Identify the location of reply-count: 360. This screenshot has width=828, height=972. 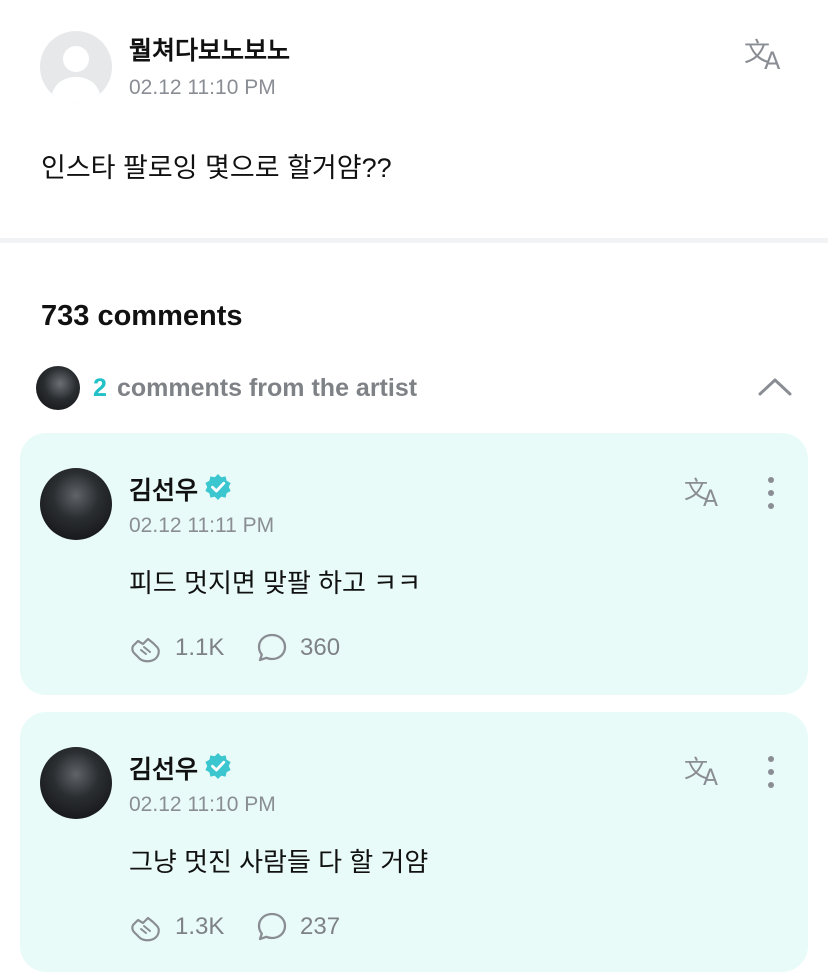
(320, 647).